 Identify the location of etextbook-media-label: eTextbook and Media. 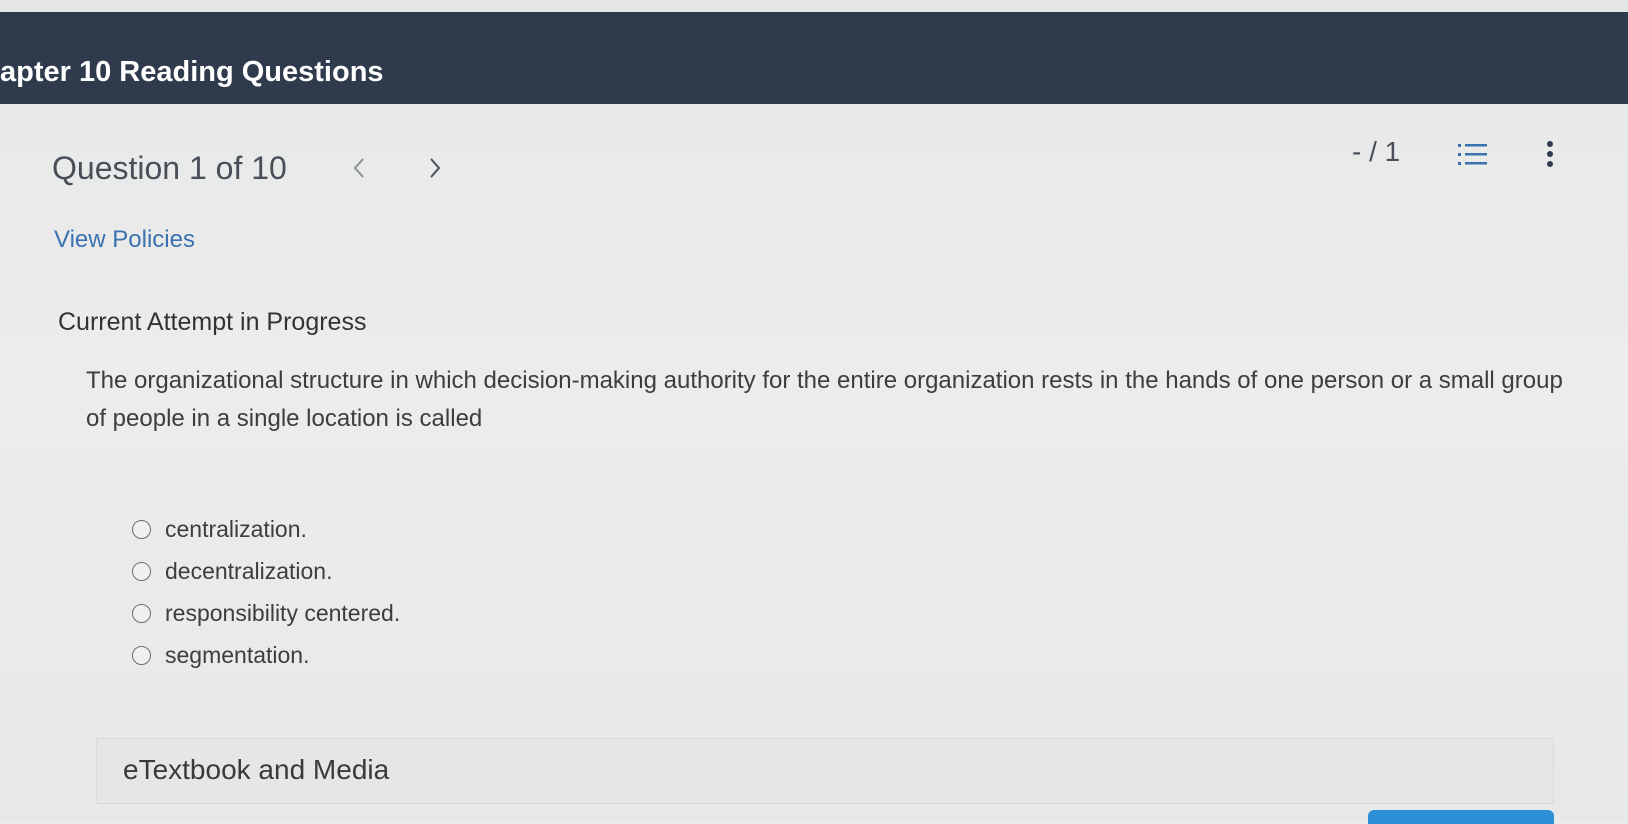
(256, 769).